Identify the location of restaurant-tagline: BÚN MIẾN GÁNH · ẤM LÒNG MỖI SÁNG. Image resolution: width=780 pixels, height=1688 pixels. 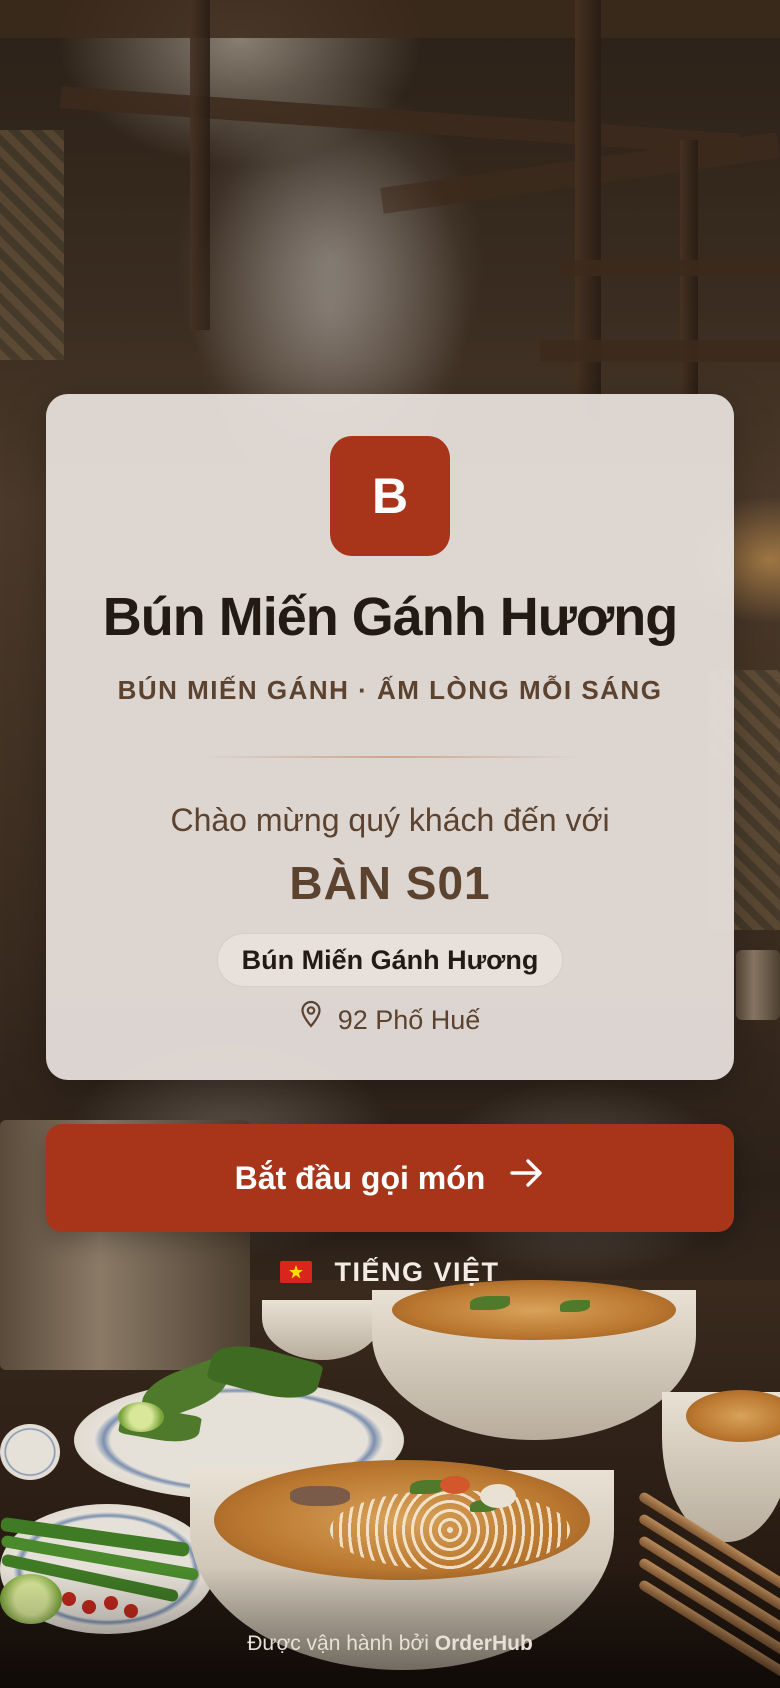
(390, 690).